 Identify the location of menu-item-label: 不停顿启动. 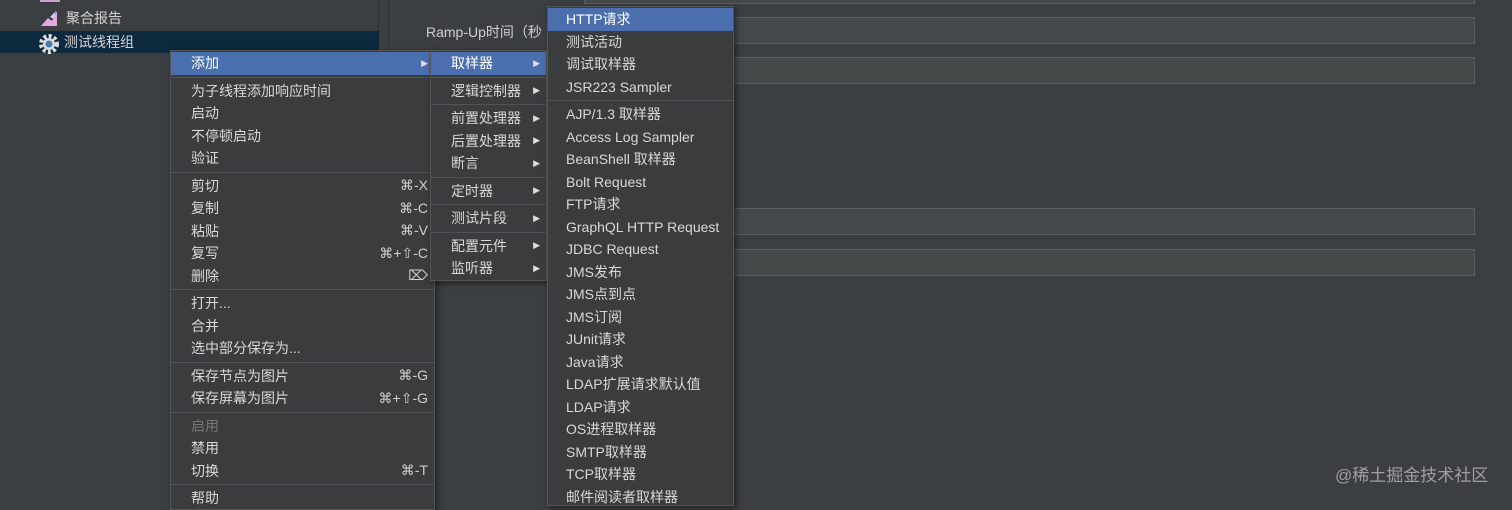
(226, 135).